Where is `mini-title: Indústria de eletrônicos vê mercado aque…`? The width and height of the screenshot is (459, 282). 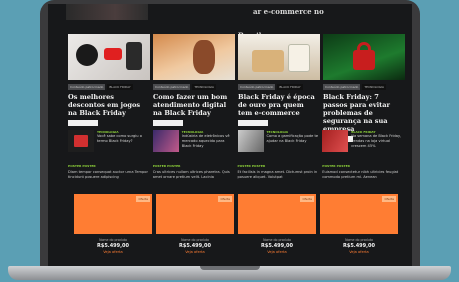
mini-title: Indústria de eletrônicos vê mercado aque… is located at coordinates (208, 141).